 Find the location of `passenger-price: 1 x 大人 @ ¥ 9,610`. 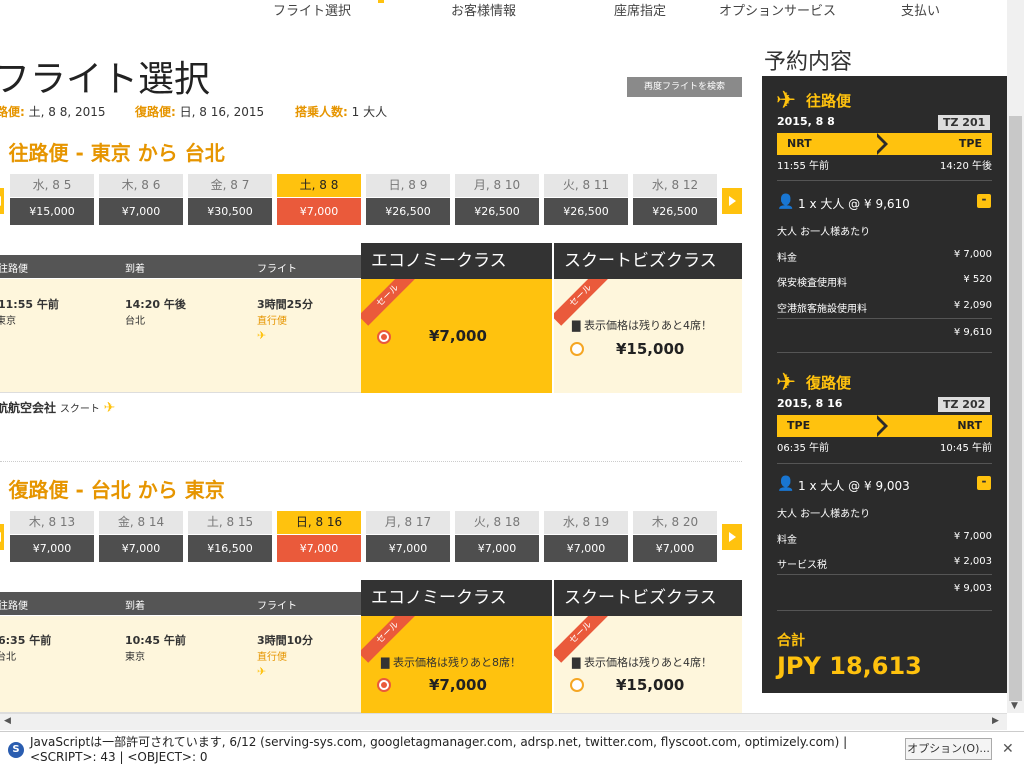

passenger-price: 1 x 大人 @ ¥ 9,610 is located at coordinates (854, 204).